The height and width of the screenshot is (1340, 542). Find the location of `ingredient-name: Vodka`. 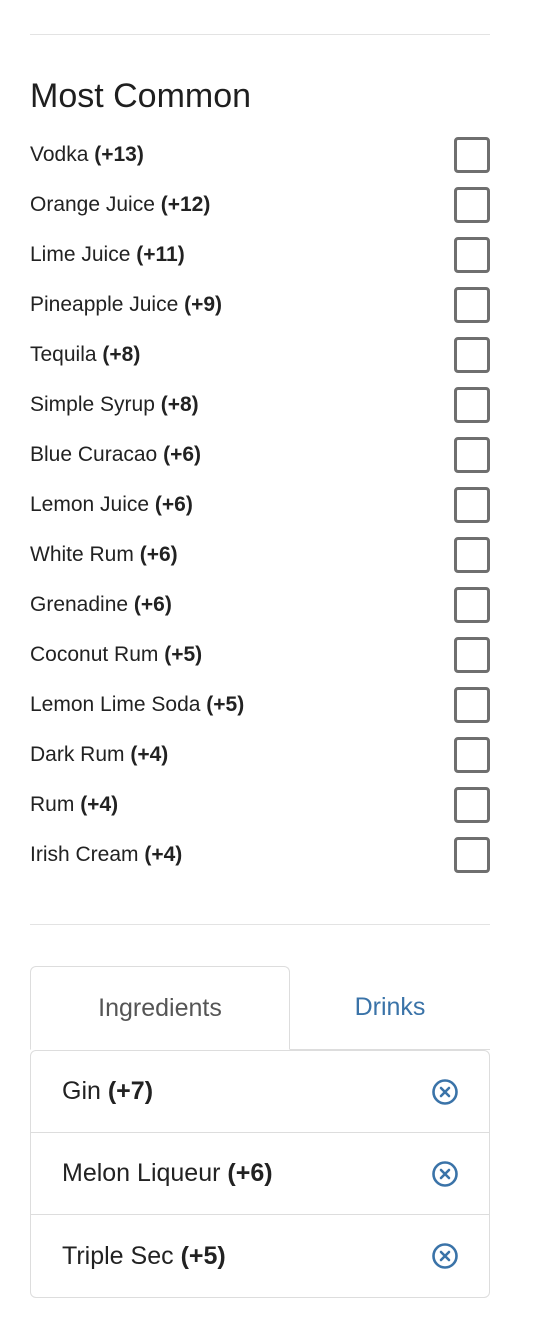

ingredient-name: Vodka is located at coordinates (59, 154).